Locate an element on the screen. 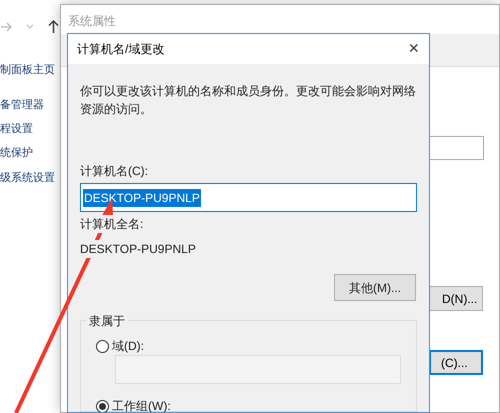 Image resolution: width=500 pixels, height=413 pixels. sidebar-link: 级系统设置 is located at coordinates (27, 178).